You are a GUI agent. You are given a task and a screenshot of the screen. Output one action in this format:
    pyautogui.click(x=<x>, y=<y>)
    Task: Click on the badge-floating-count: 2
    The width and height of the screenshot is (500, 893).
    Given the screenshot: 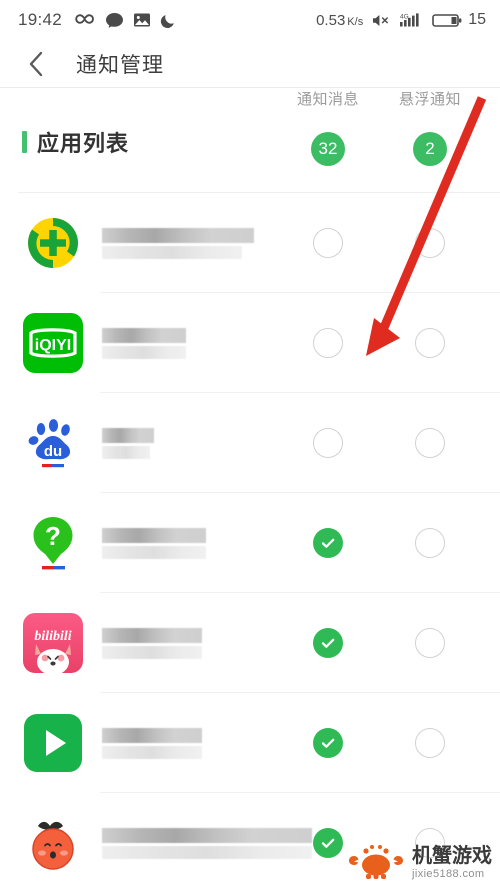 What is the action you would take?
    pyautogui.click(x=430, y=149)
    